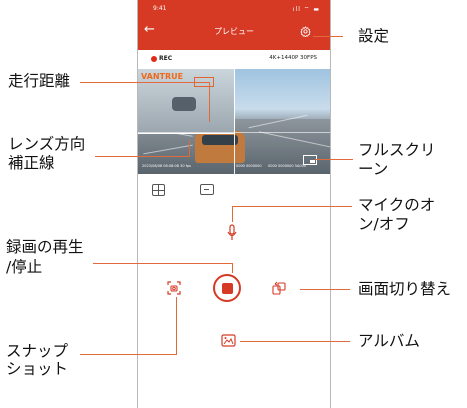 Image resolution: width=467 pixels, height=408 pixels. What do you see at coordinates (405, 289) in the screenshot?
I see `callout-switch: 画面切り替え` at bounding box center [405, 289].